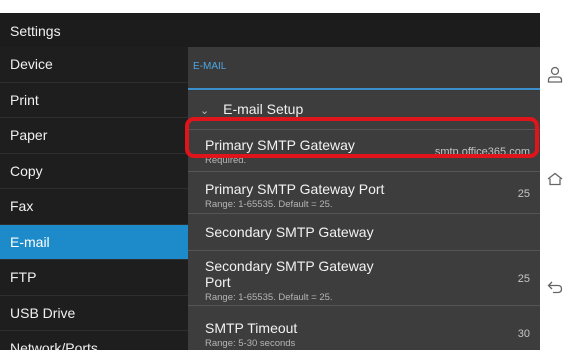 Image resolution: width=570 pixels, height=350 pixels. Describe the element at coordinates (94, 136) in the screenshot. I see `sidebar-item-paper: Paper` at that location.